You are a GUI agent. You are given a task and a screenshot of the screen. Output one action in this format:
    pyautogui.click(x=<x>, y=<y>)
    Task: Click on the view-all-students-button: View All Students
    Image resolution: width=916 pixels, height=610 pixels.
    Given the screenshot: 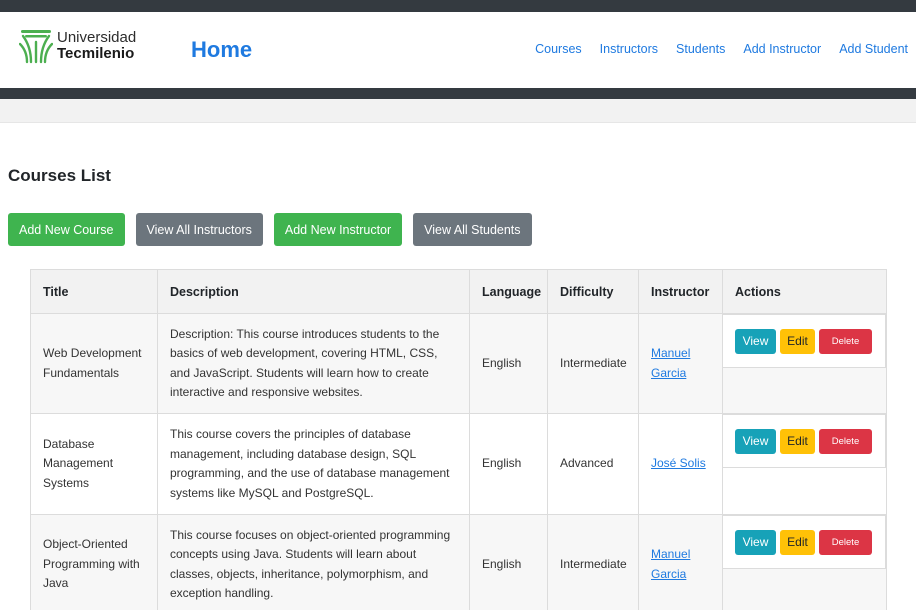 What is the action you would take?
    pyautogui.click(x=472, y=229)
    